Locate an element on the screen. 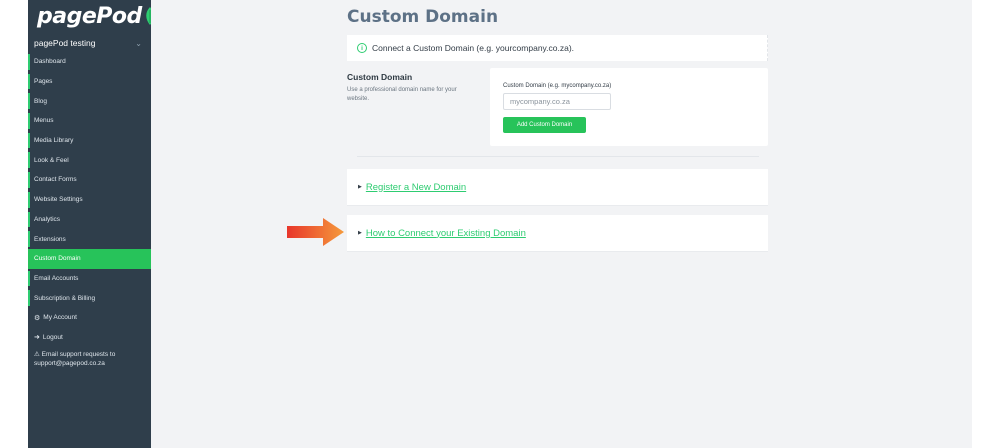  sidebar-item-label: Menus is located at coordinates (44, 121).